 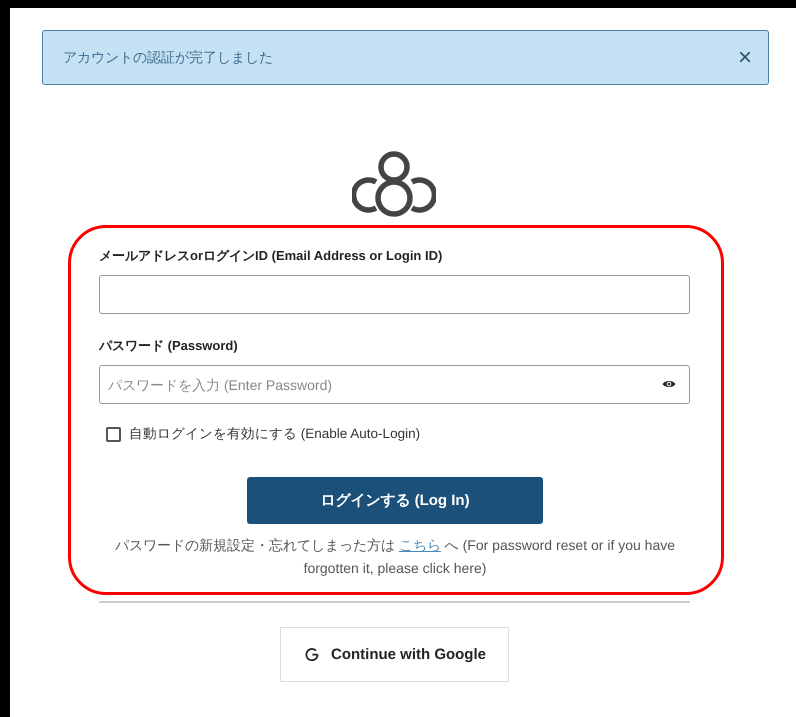 What do you see at coordinates (274, 434) in the screenshot?
I see `auto-login-label: 自動ログインを有効にする (Enable Auto-Login)` at bounding box center [274, 434].